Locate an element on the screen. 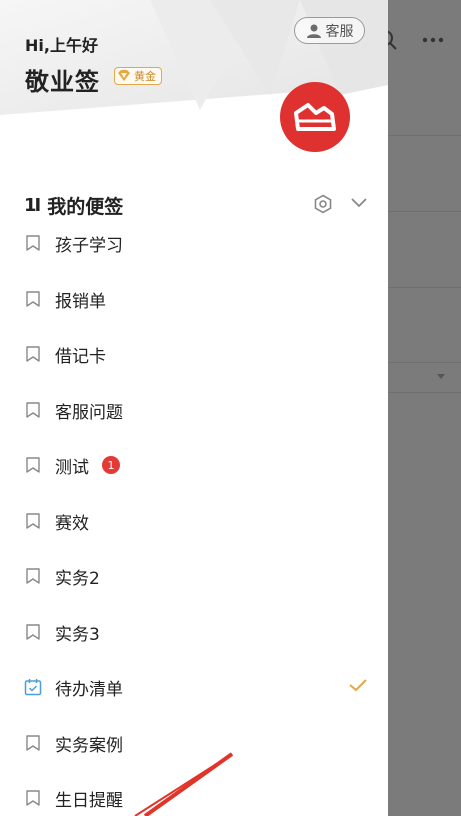 This screenshot has height=816, width=461. note-list-item: 待办清单 is located at coordinates (194, 687).